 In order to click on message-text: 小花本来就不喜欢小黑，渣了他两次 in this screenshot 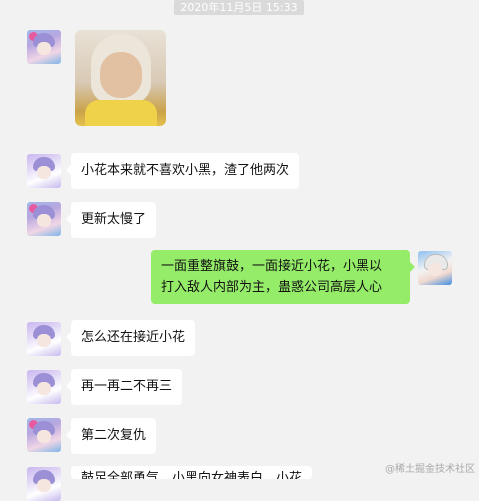, I will do `click(185, 170)`.